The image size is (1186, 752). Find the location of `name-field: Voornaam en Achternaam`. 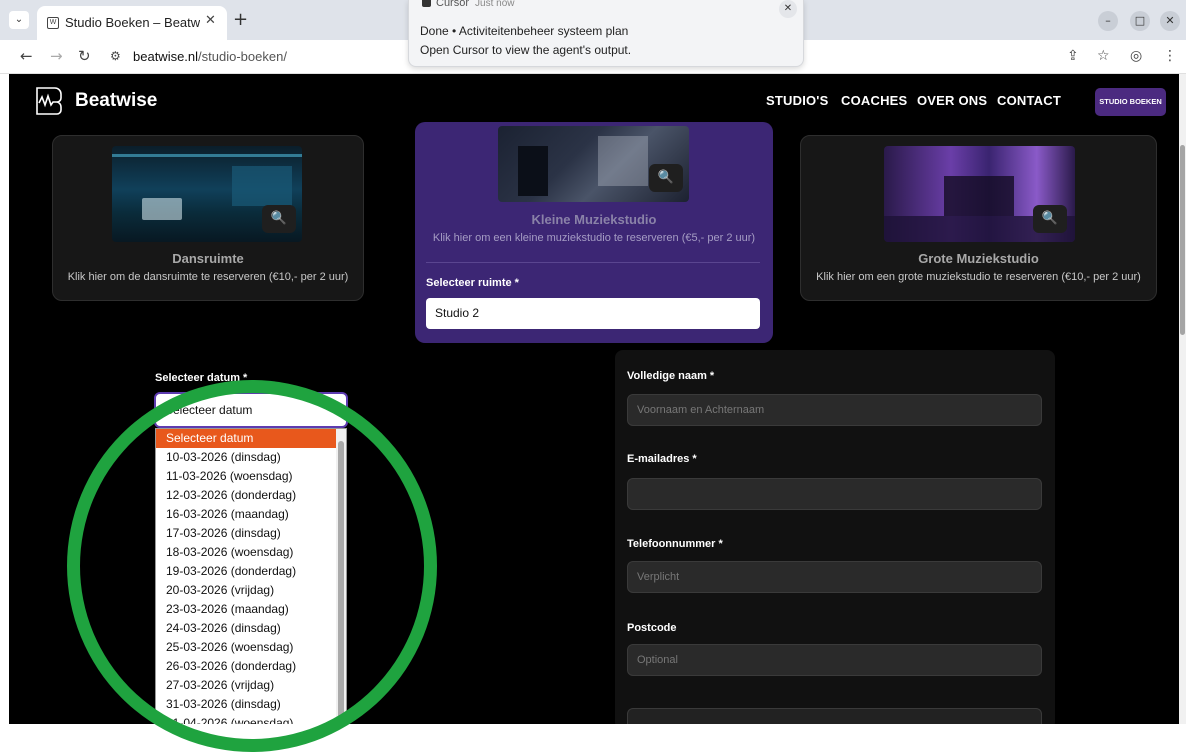

name-field: Voornaam en Achternaam is located at coordinates (834, 410).